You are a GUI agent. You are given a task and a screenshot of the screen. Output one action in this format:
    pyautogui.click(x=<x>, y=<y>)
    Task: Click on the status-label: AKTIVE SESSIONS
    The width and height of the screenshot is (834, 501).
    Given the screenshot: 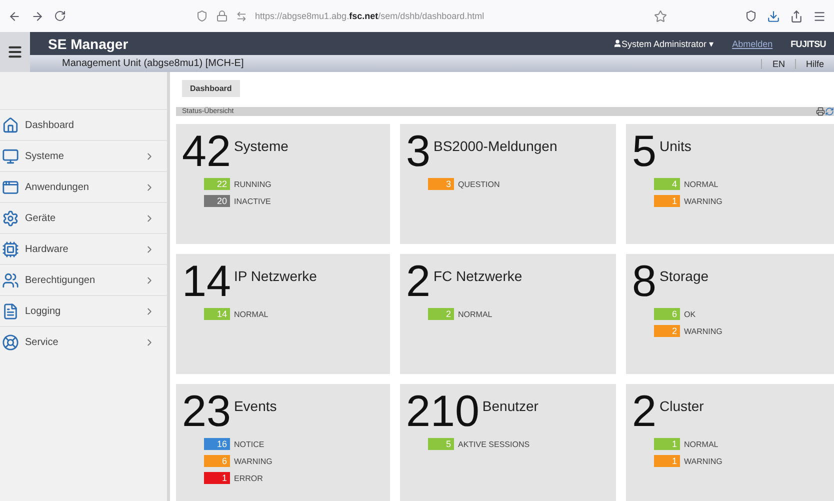 What is the action you would take?
    pyautogui.click(x=494, y=444)
    